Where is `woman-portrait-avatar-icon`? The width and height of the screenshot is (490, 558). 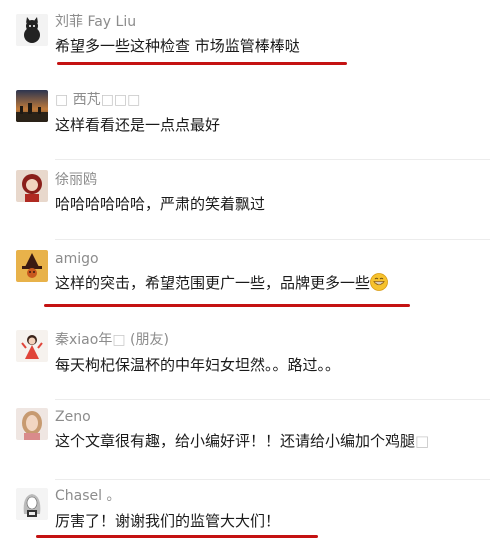
woman-portrait-avatar-icon is located at coordinates (32, 424).